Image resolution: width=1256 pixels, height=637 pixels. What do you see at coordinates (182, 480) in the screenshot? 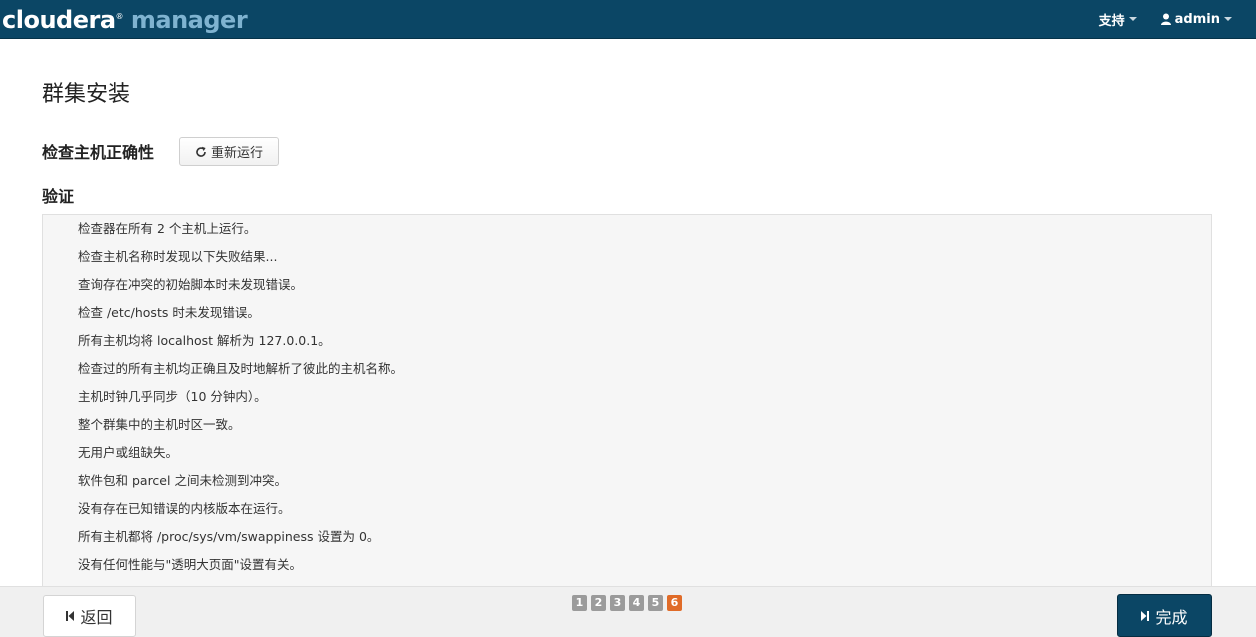
I see `result-item: 软件包和 parcel 之间未检测到冲突。` at bounding box center [182, 480].